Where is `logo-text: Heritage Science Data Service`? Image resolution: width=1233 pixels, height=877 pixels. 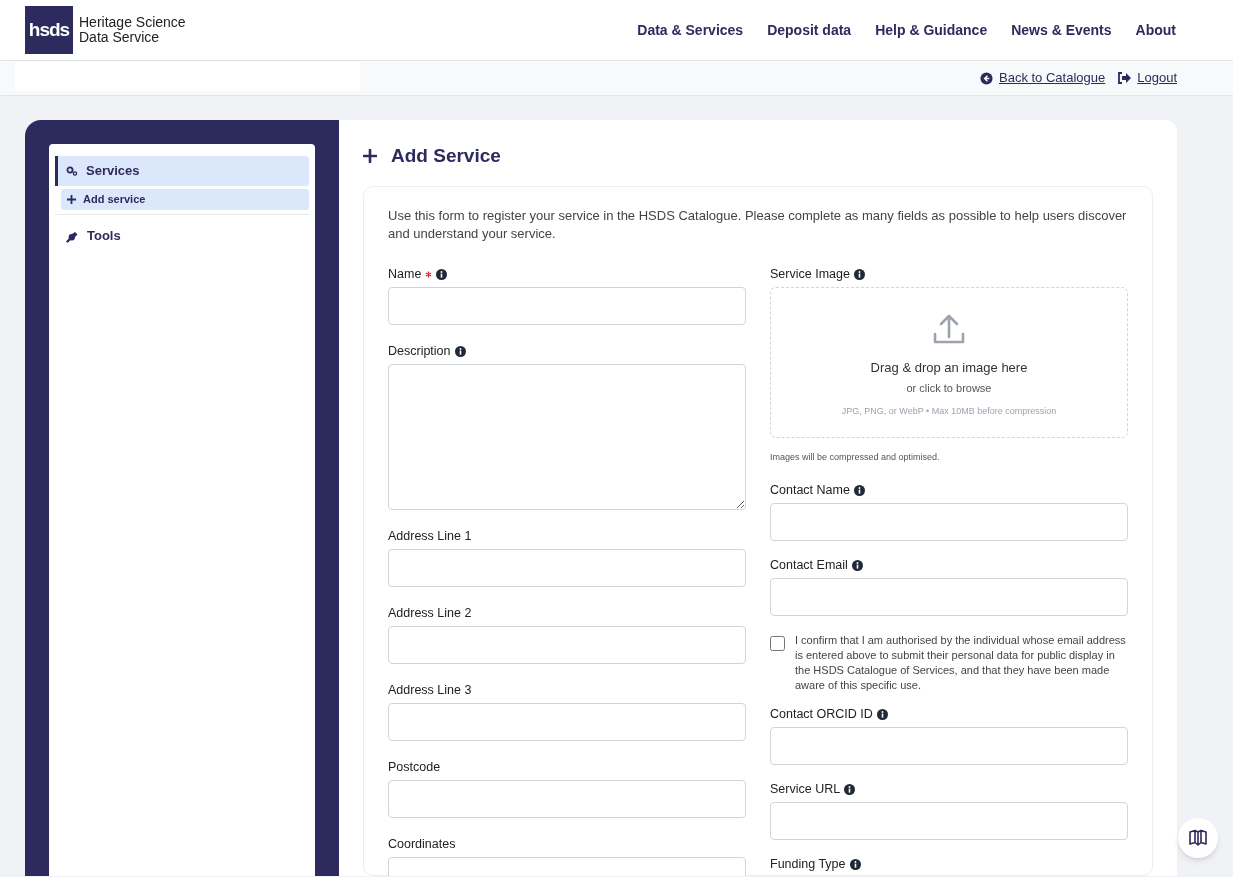 logo-text: Heritage Science Data Service is located at coordinates (132, 30).